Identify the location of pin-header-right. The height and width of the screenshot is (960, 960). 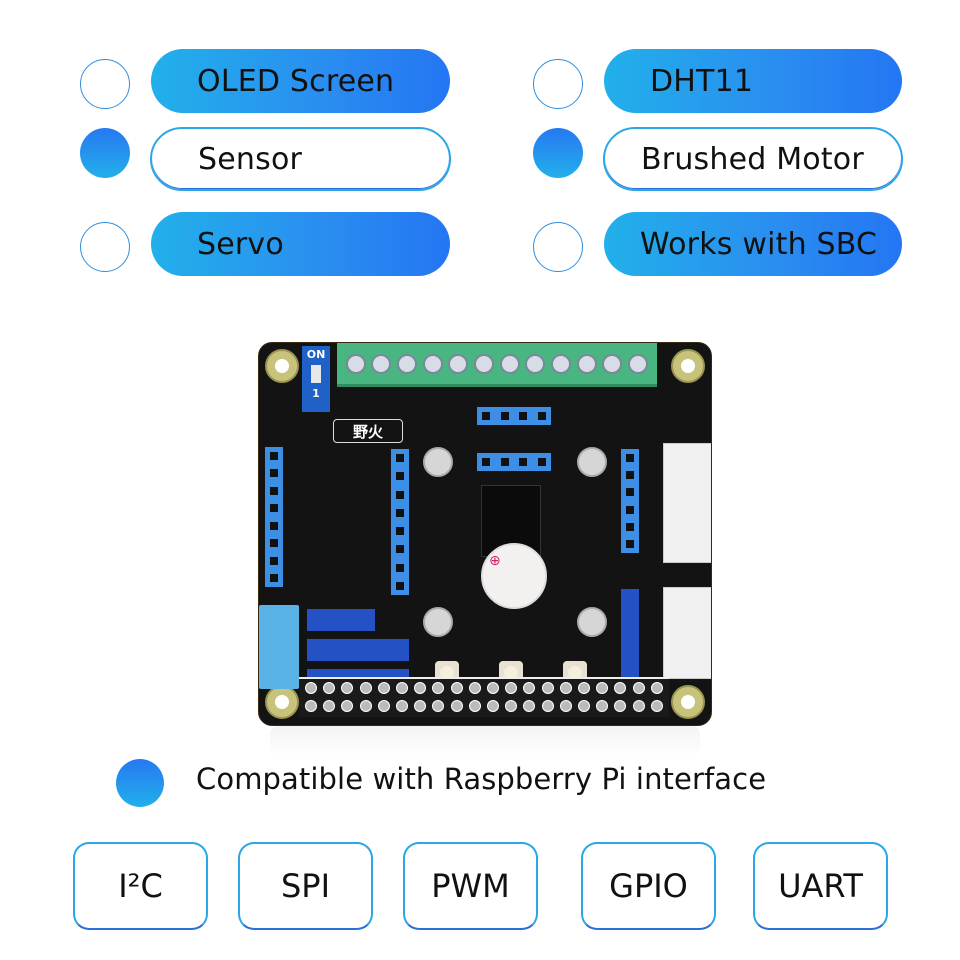
(630, 501).